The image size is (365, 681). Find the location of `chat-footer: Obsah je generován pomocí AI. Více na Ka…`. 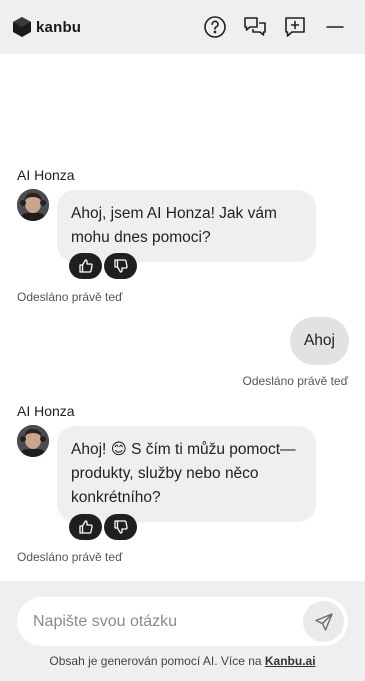

chat-footer: Obsah je generován pomocí AI. Více na Ka… is located at coordinates (182, 631).